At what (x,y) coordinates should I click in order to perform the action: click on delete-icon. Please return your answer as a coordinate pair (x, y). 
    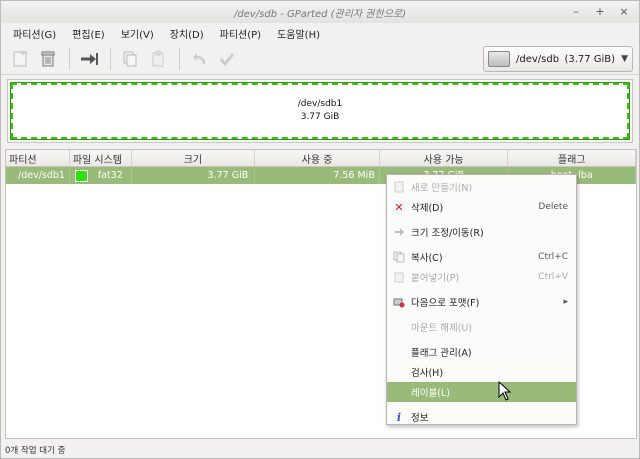
    Looking at the image, I should click on (48, 59).